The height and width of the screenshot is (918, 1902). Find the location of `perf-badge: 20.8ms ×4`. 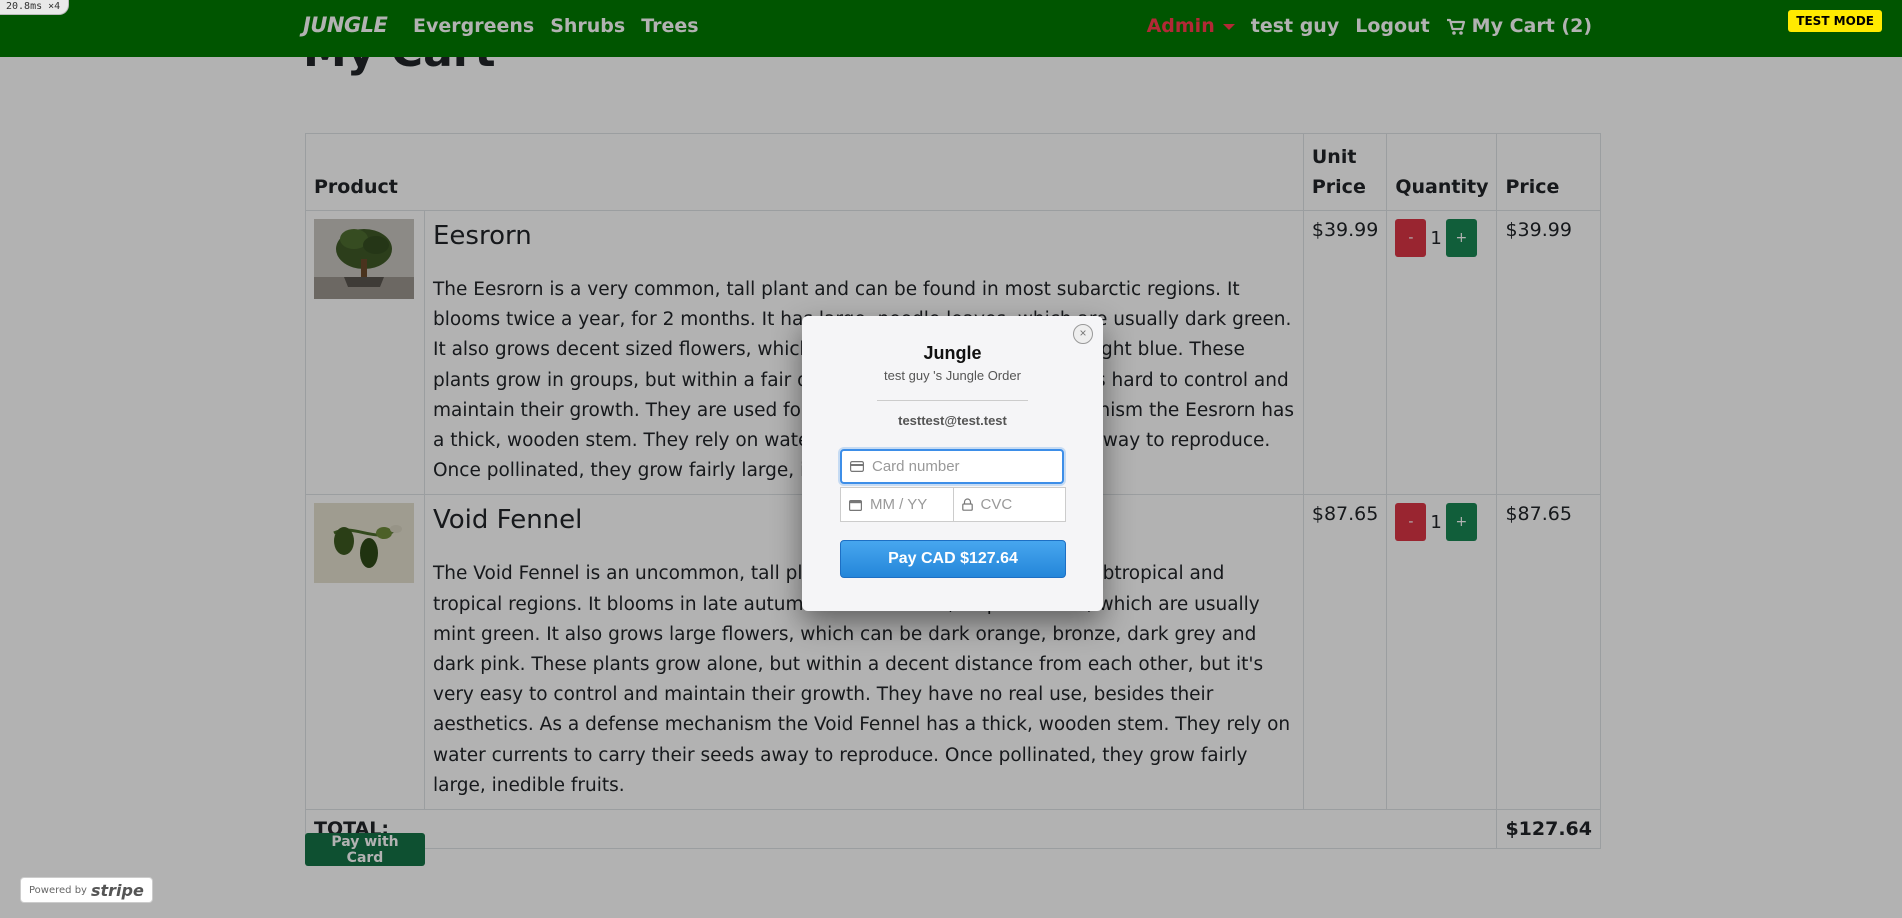

perf-badge: 20.8ms ×4 is located at coordinates (35, 7).